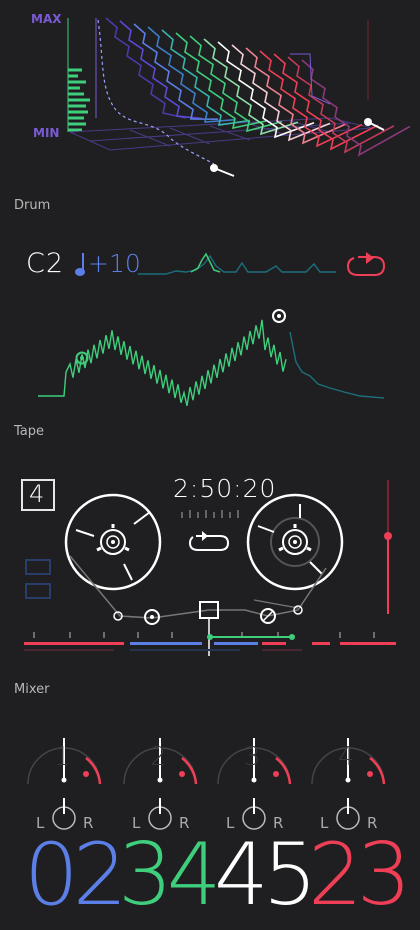 Image resolution: width=420 pixels, height=930 pixels. Describe the element at coordinates (368, 122) in the screenshot. I see `max-handle-knob` at that location.